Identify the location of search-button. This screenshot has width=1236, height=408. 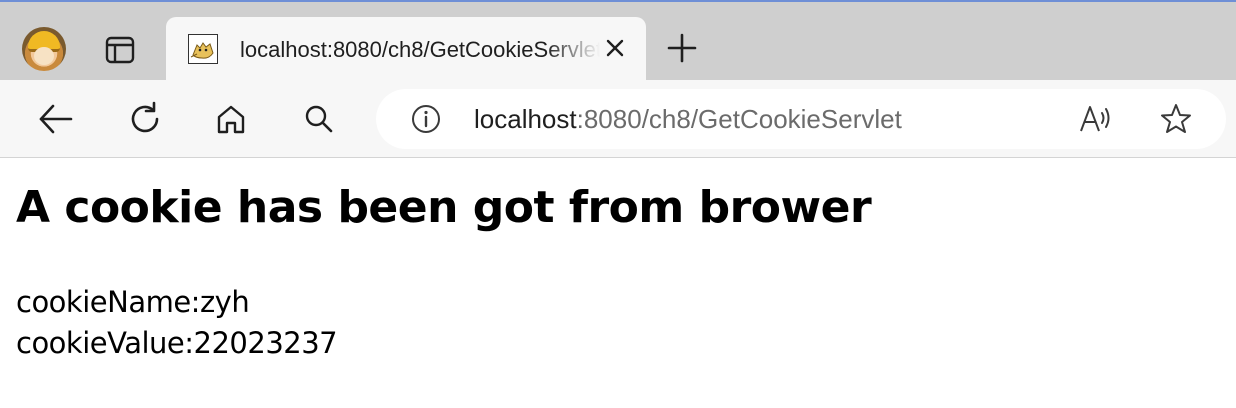
(319, 119).